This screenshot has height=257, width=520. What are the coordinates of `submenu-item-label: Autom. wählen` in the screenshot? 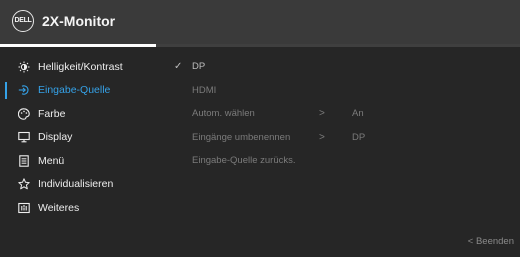 It's located at (223, 114).